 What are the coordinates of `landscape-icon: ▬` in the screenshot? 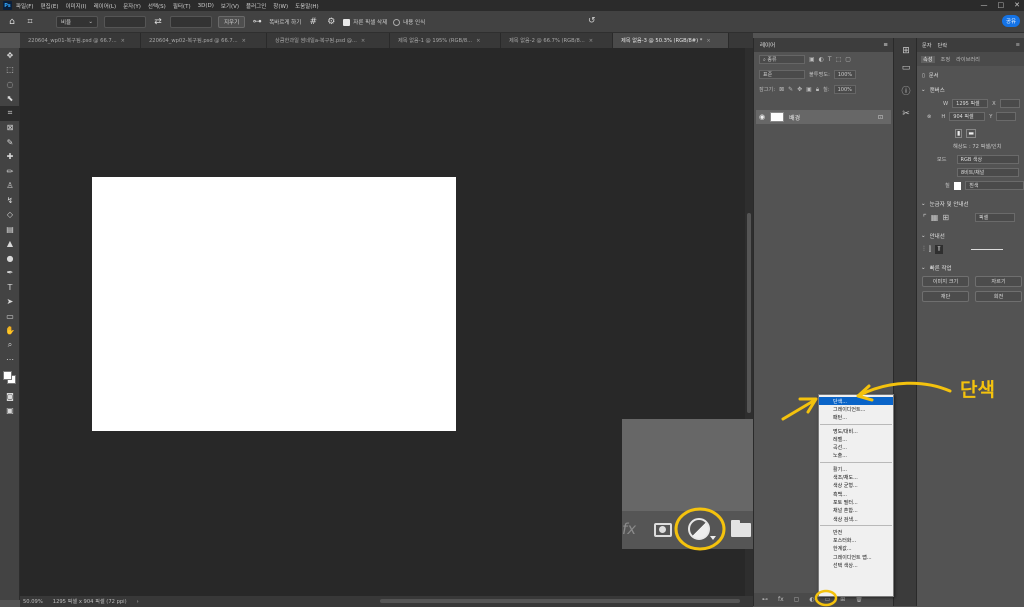 It's located at (971, 133).